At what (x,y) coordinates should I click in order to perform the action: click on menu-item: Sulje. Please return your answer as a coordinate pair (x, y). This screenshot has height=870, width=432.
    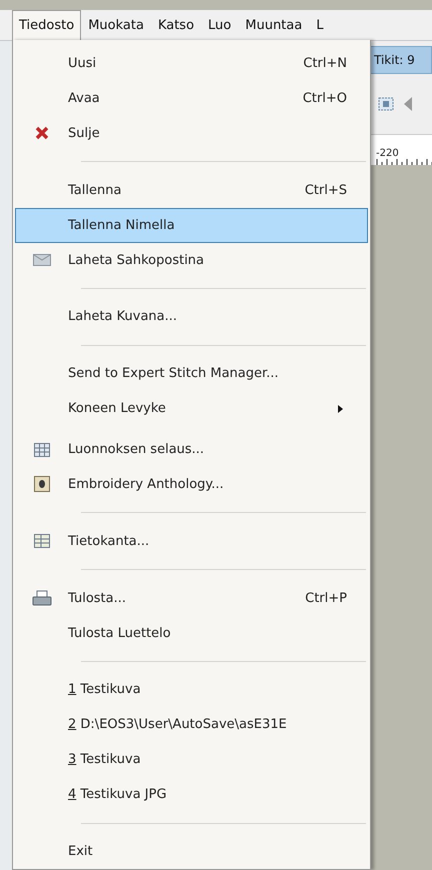
    Looking at the image, I should click on (191, 133).